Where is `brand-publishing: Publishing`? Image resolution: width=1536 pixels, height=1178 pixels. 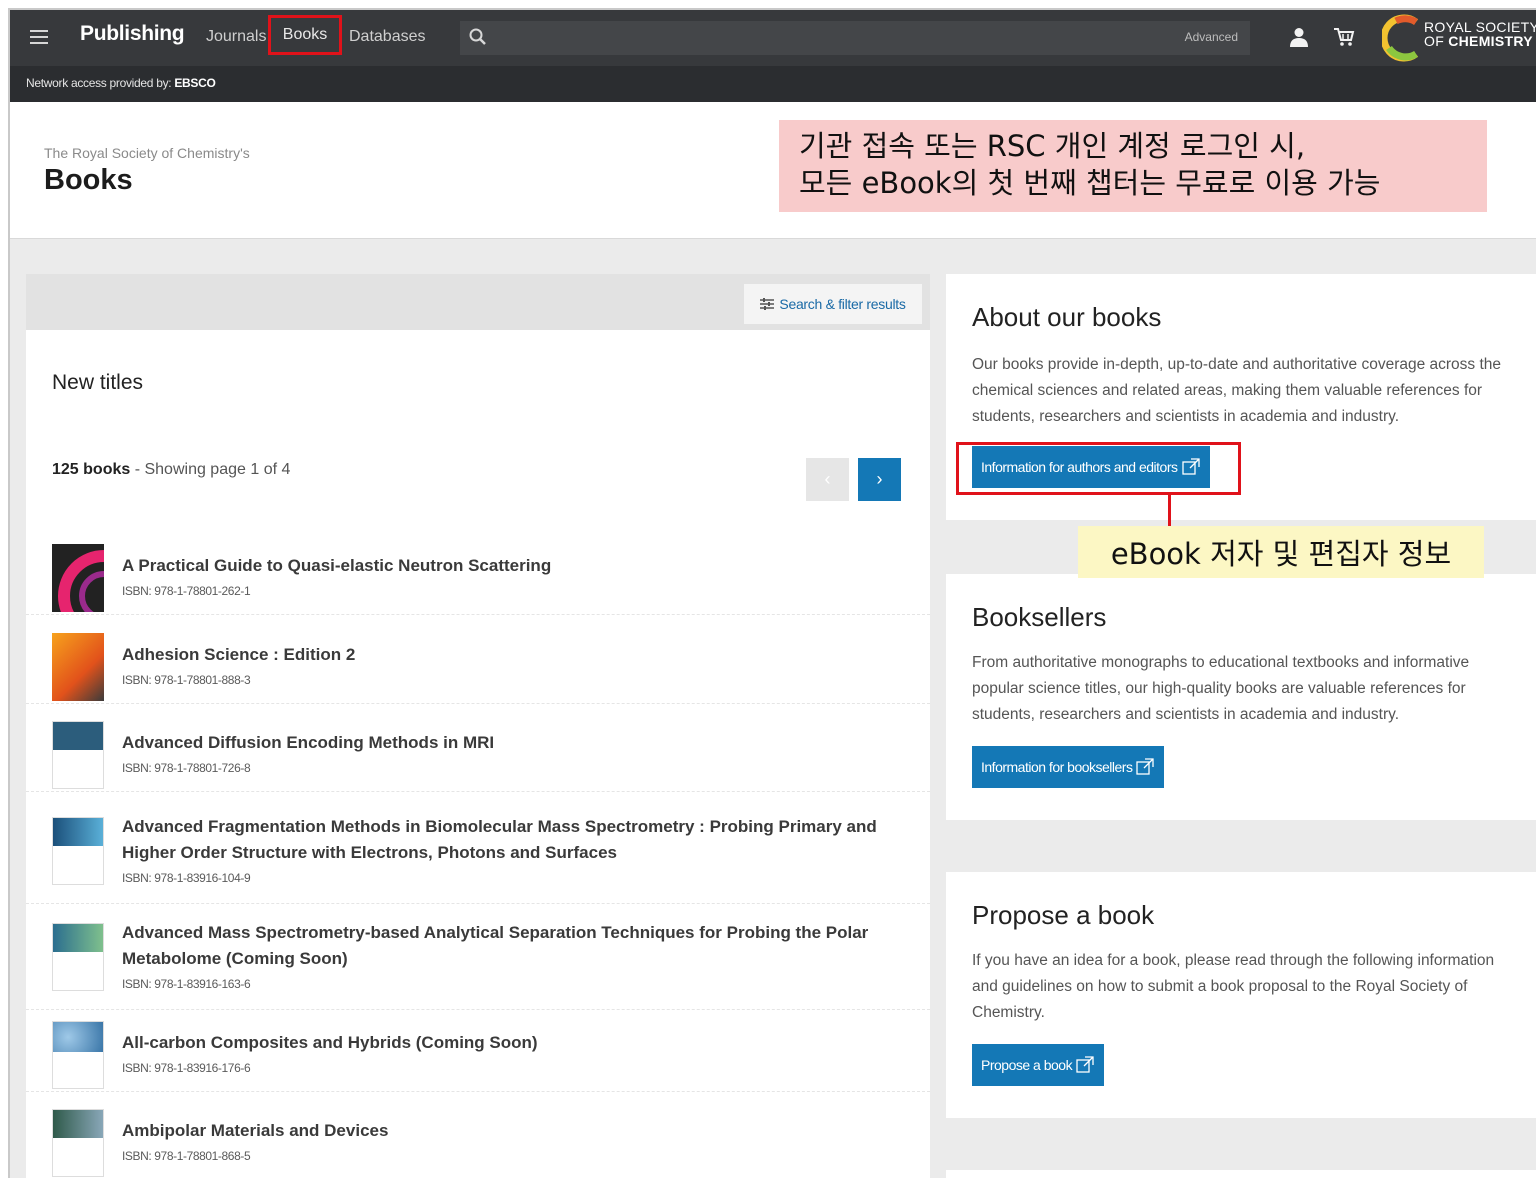
brand-publishing: Publishing is located at coordinates (132, 34).